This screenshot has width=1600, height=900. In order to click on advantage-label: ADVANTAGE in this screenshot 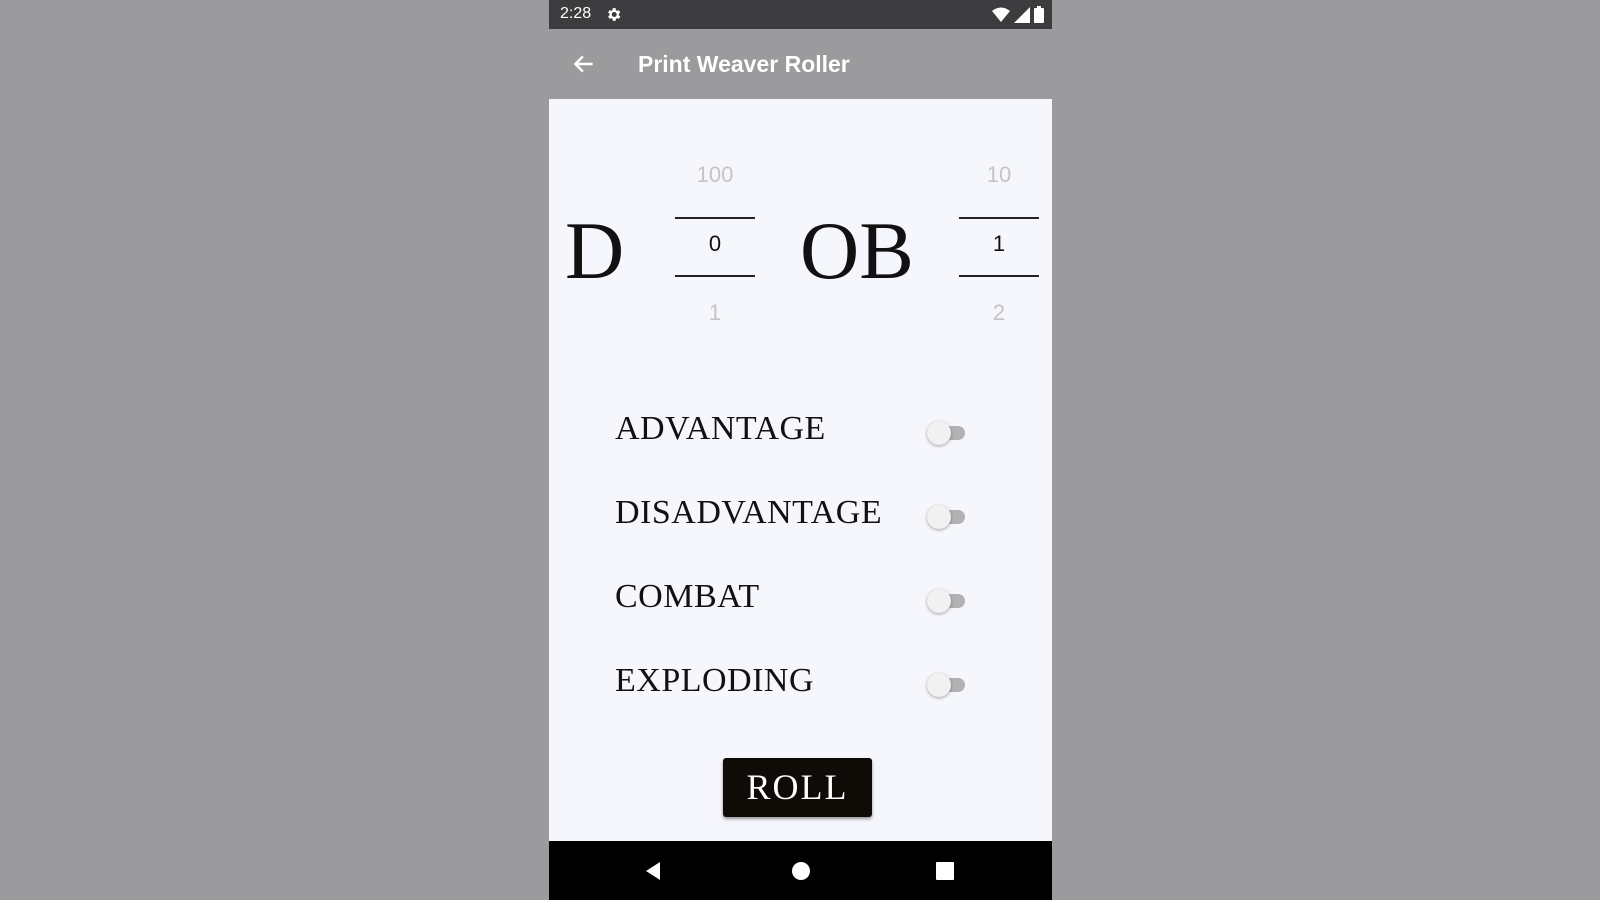, I will do `click(720, 428)`.